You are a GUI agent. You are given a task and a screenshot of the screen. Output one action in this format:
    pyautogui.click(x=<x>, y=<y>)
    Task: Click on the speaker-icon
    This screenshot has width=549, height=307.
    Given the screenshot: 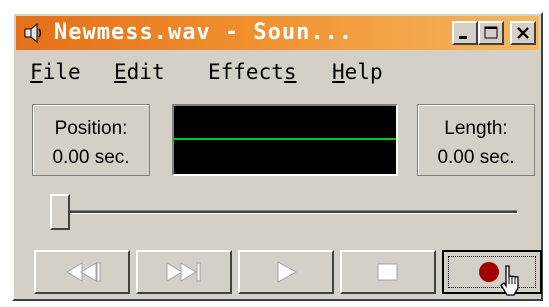 What is the action you would take?
    pyautogui.click(x=34, y=33)
    